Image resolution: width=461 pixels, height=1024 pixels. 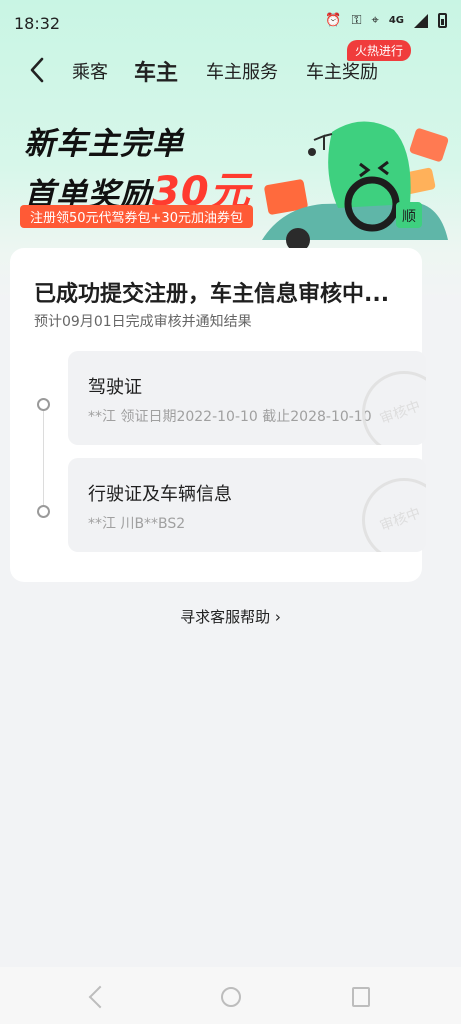 I want to click on customer-service-help-link: 寻求客服帮助 ›, so click(x=230, y=616).